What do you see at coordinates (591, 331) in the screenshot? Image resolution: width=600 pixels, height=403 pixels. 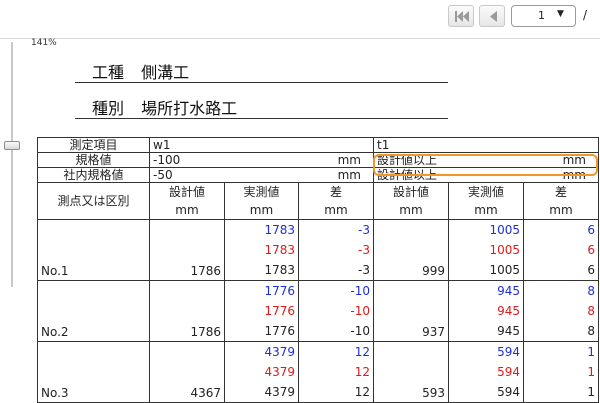 I see `value-black: 8` at bounding box center [591, 331].